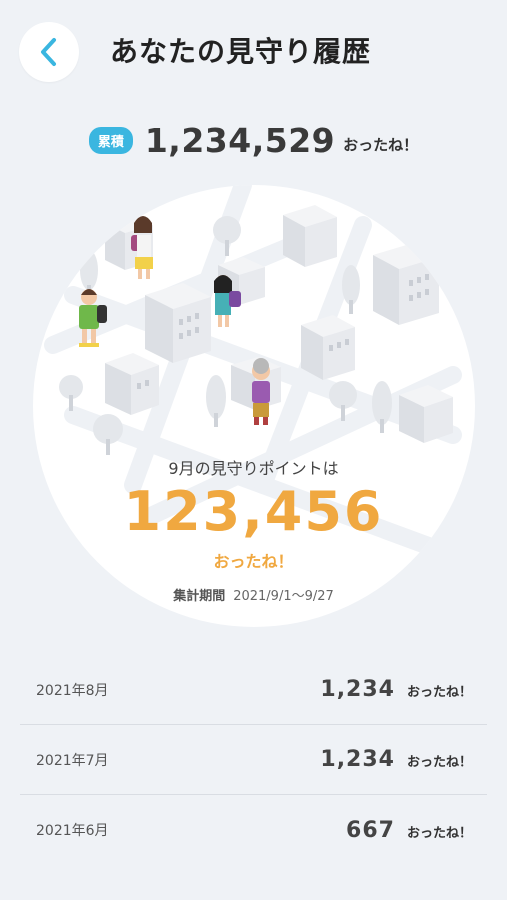 The image size is (507, 900). Describe the element at coordinates (72, 690) in the screenshot. I see `history-month: 2021年8月` at that location.